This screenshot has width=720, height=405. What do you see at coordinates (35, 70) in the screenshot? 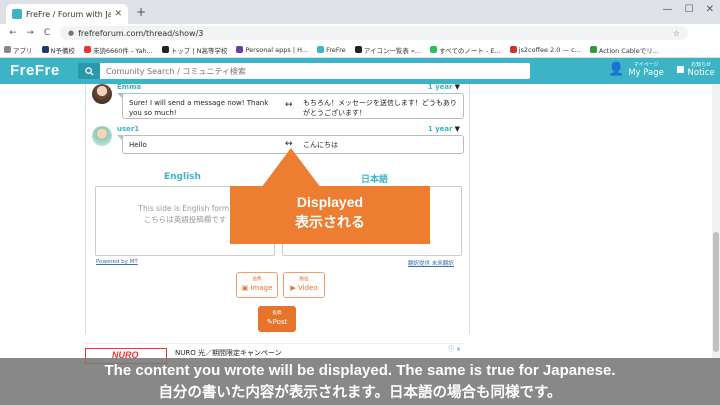
I see `site-logo: FreFre` at bounding box center [35, 70].